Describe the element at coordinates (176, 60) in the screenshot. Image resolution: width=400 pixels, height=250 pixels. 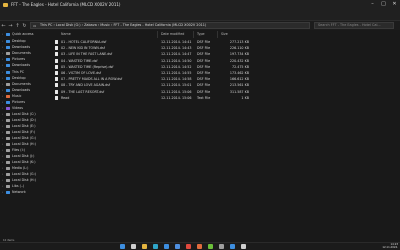
I see `file-date: 12.11.2014. 14:50` at that location.